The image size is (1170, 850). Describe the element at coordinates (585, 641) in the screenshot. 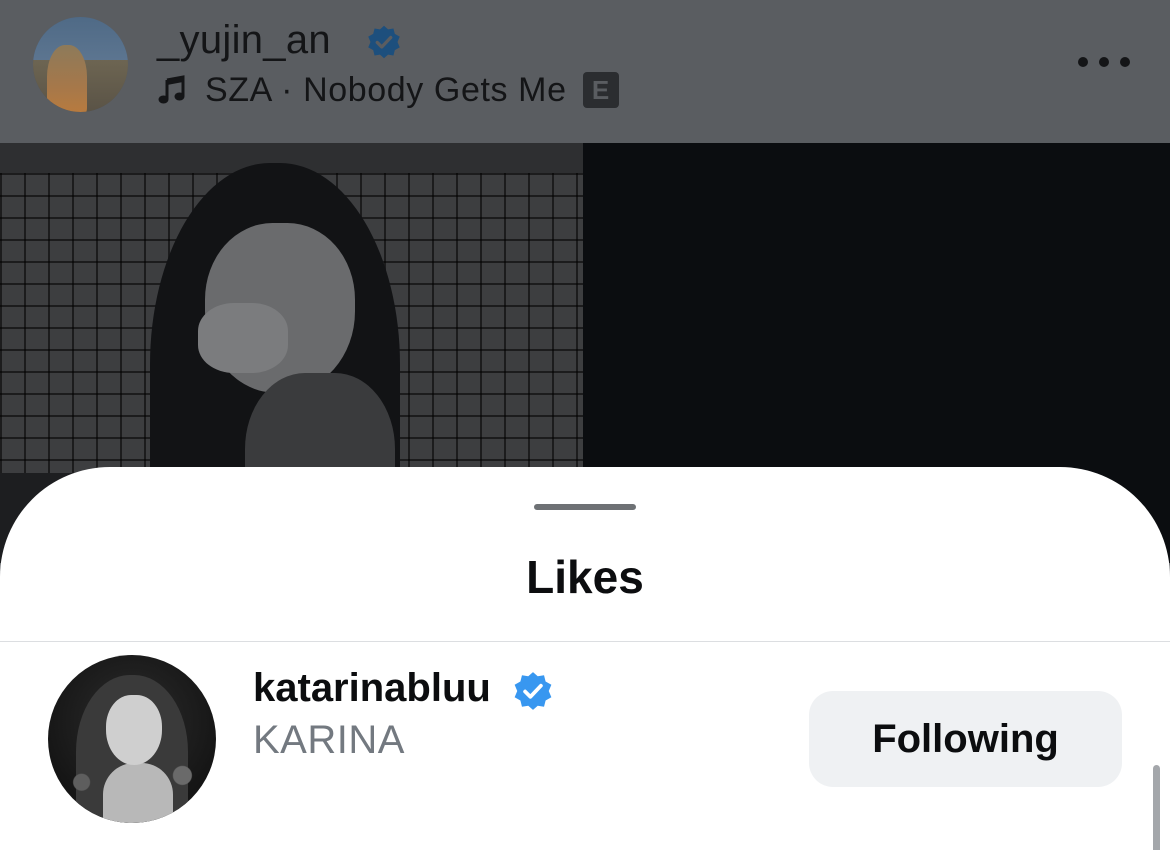

I see `divider` at that location.